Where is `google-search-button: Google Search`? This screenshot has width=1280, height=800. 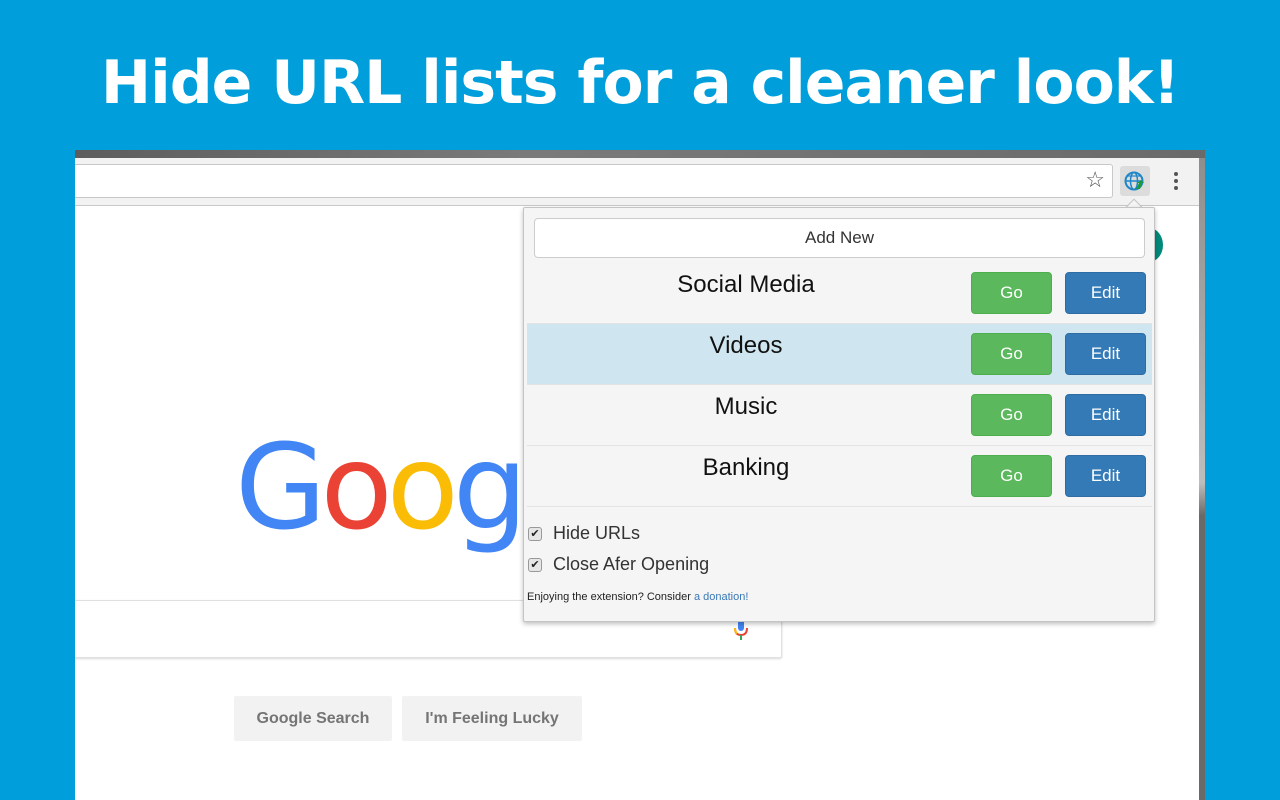
google-search-button: Google Search is located at coordinates (313, 718).